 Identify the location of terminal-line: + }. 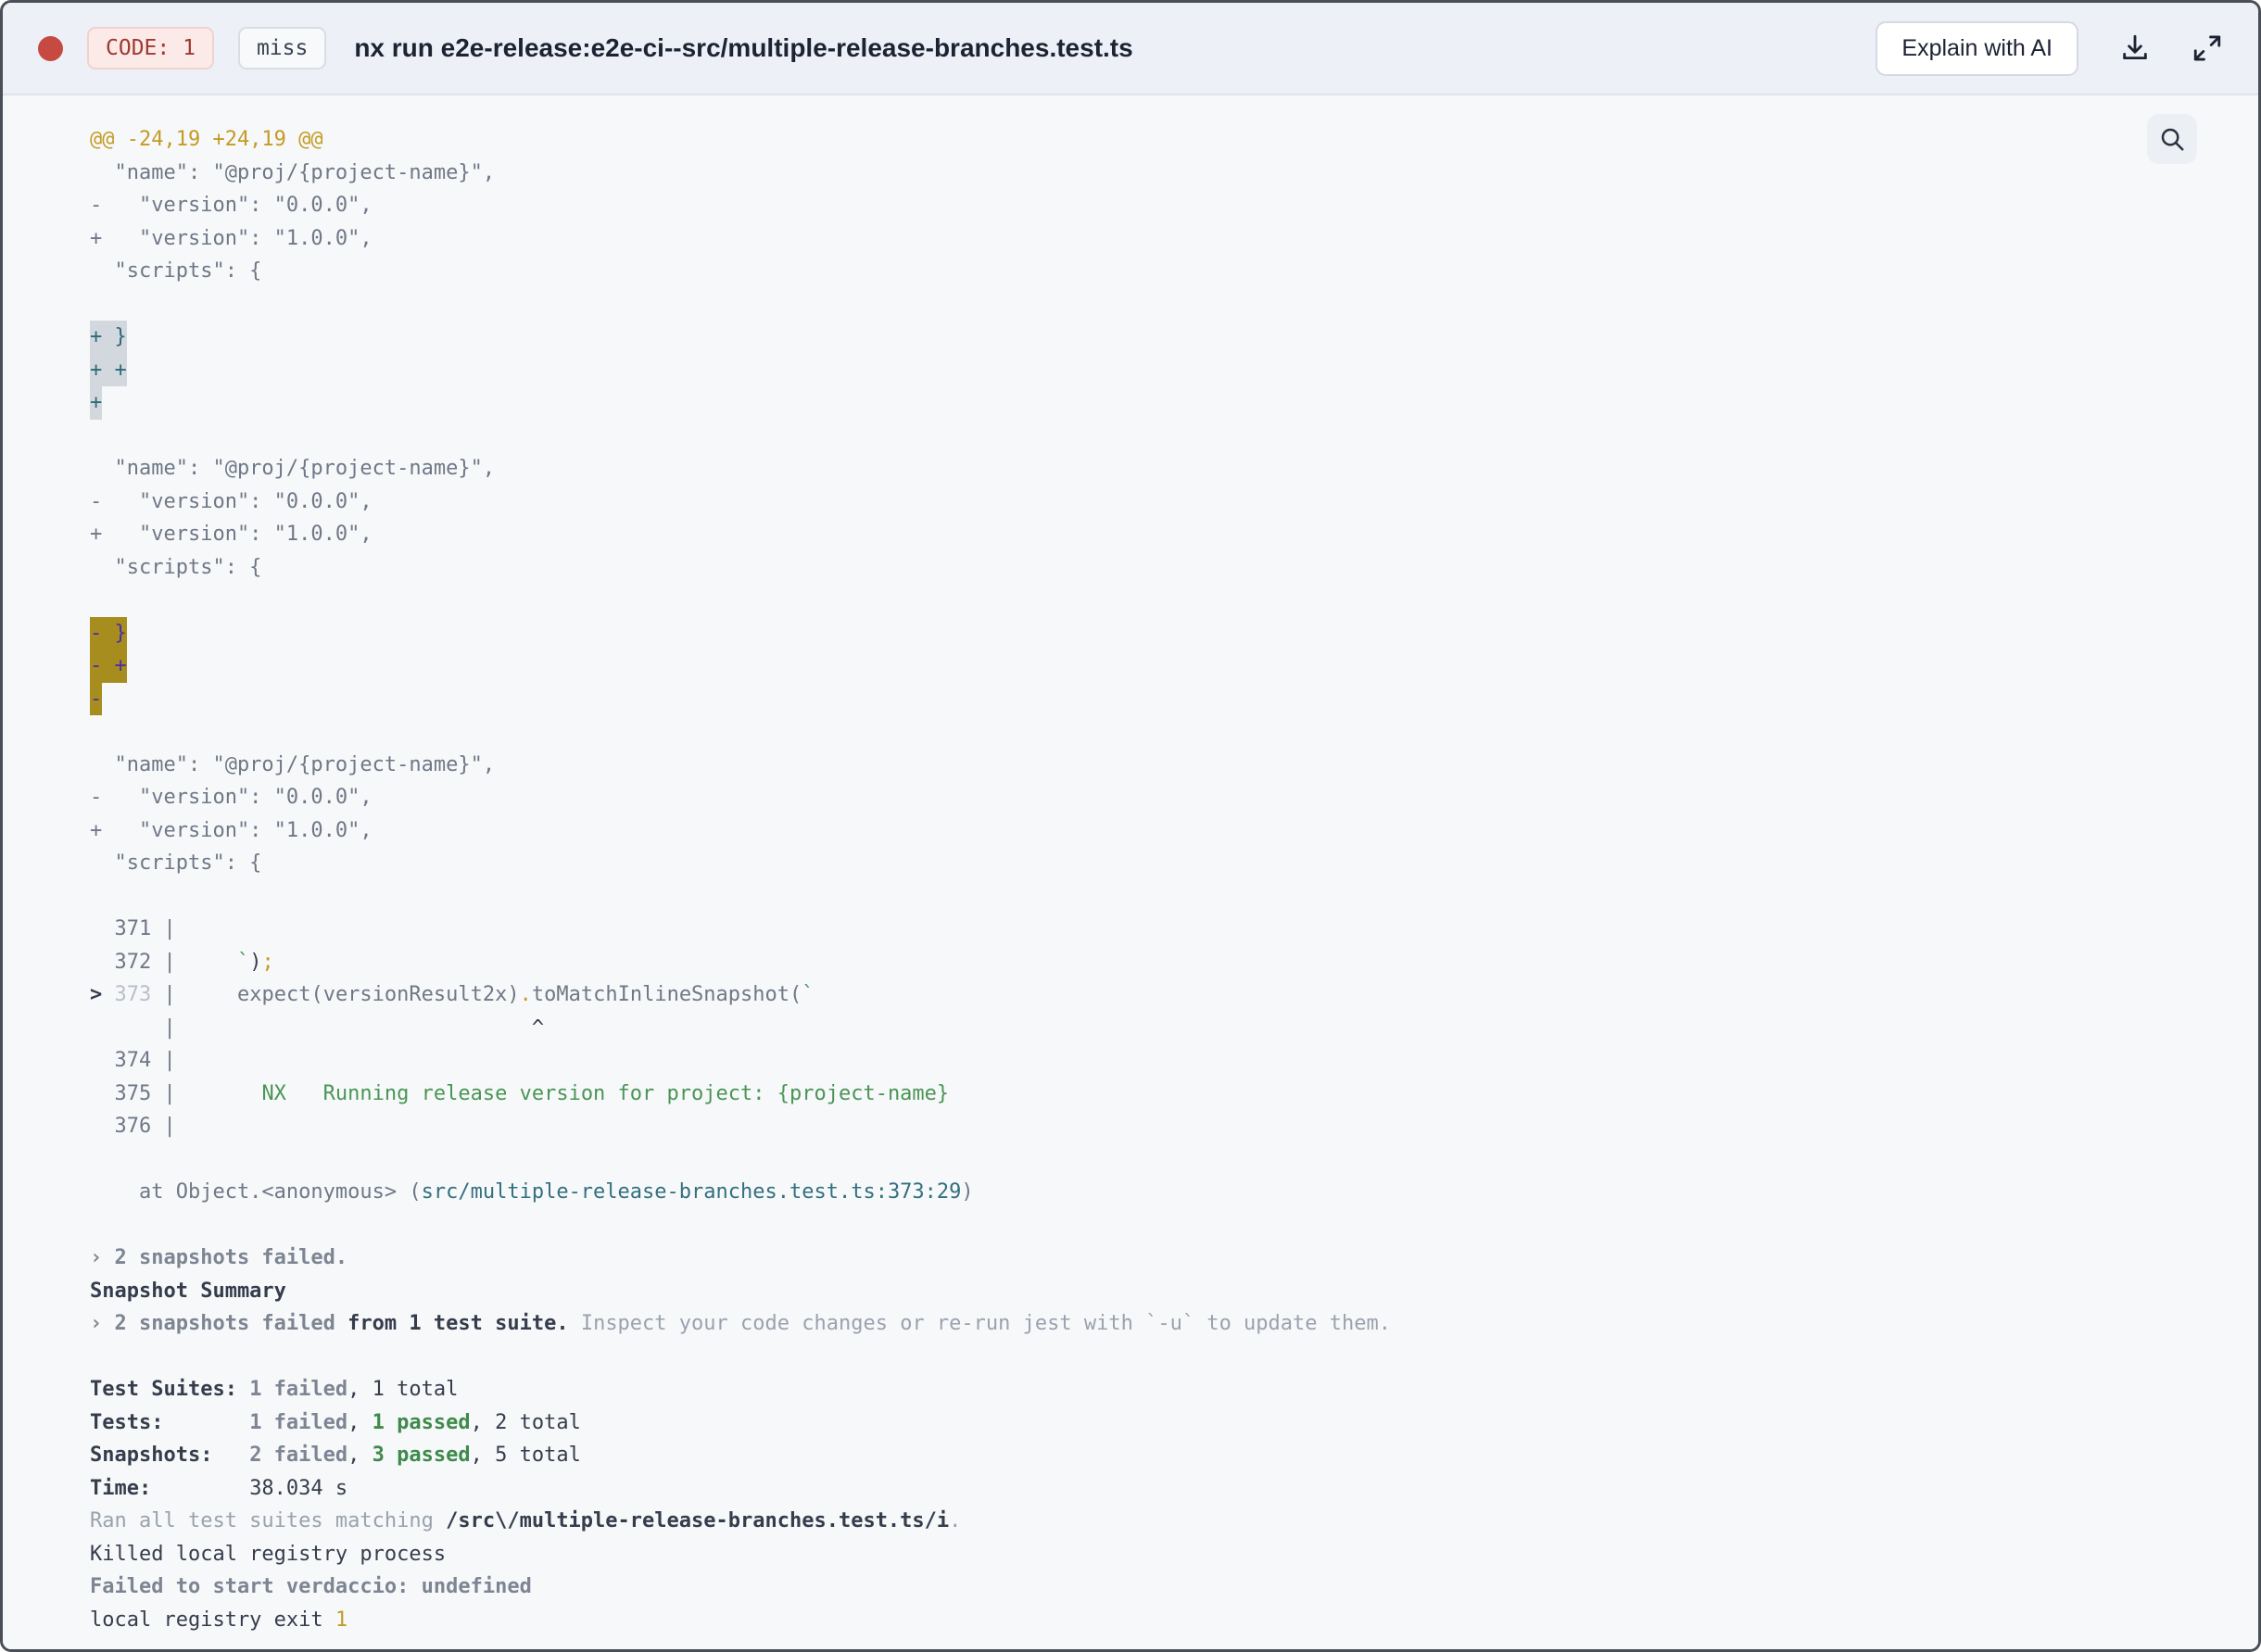
(1174, 338).